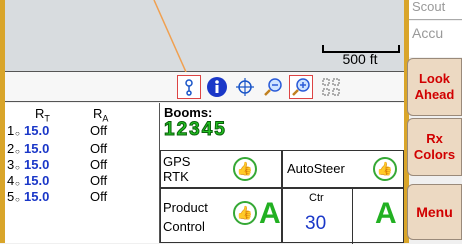 The height and width of the screenshot is (244, 462). Describe the element at coordinates (221, 169) in the screenshot. I see `gps-status-cell: GPS RTK 👍` at that location.